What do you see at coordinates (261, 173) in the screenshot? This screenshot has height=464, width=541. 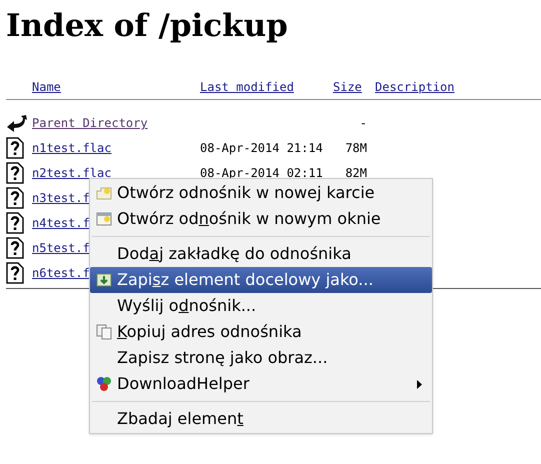 I see `modified-date: 08-Apr-2014 02:11` at bounding box center [261, 173].